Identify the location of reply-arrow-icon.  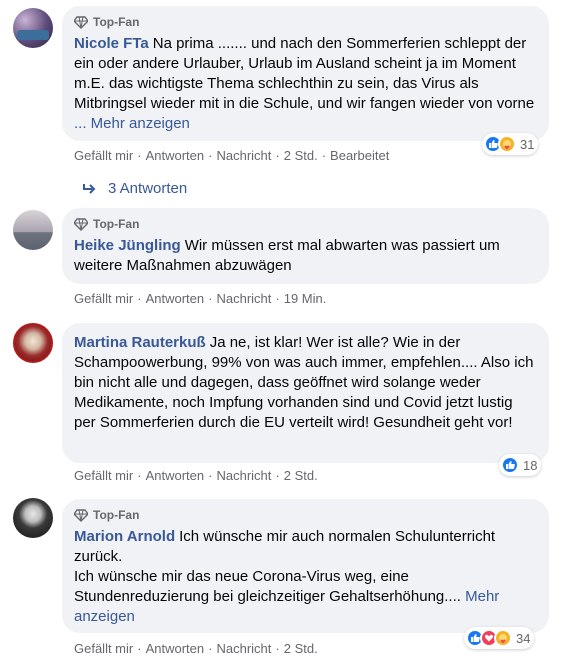
(89, 188).